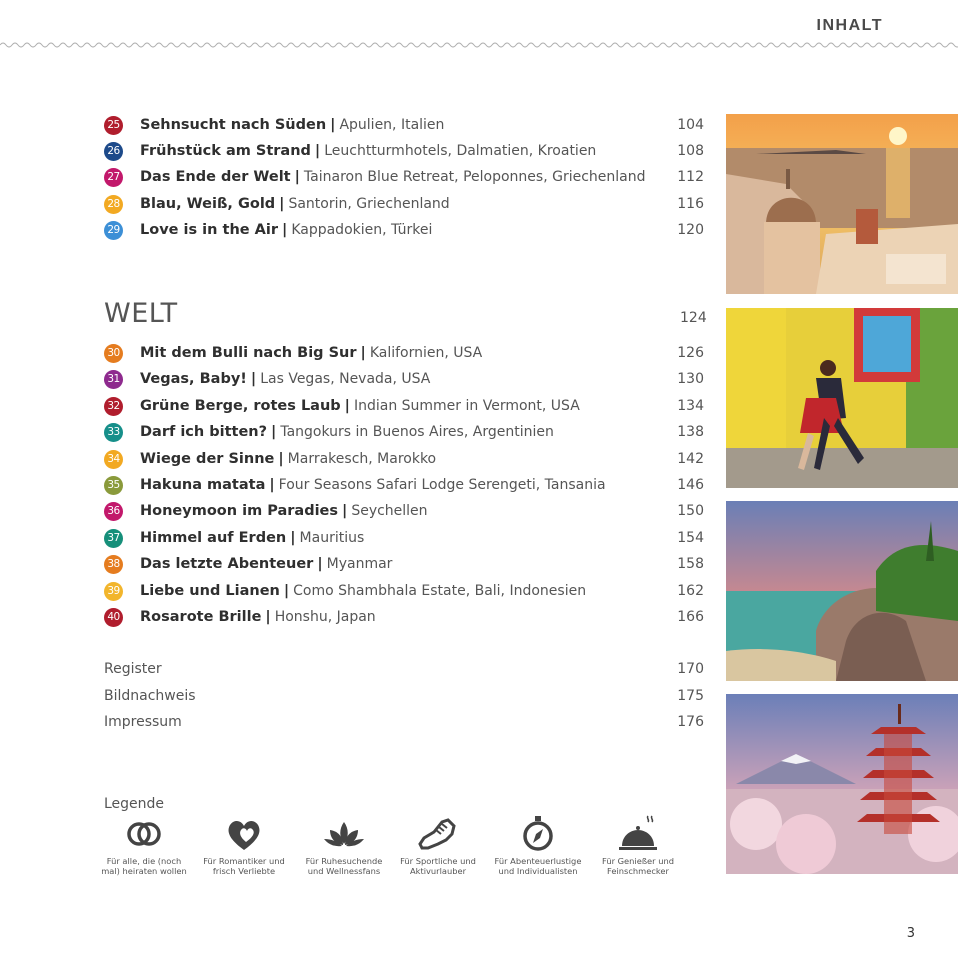  Describe the element at coordinates (210, 591) in the screenshot. I see `chapter-title: Liebe und Lianen` at that location.